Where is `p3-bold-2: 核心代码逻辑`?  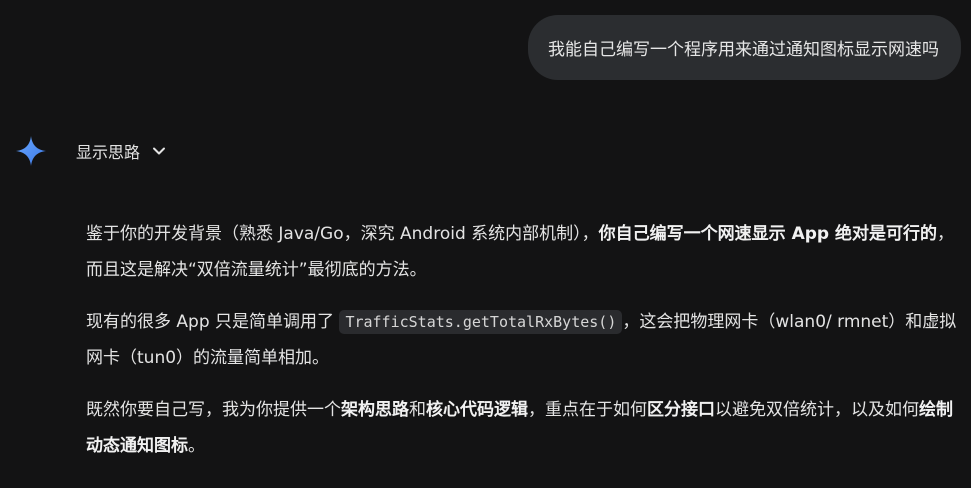
p3-bold-2: 核心代码逻辑 is located at coordinates (477, 410).